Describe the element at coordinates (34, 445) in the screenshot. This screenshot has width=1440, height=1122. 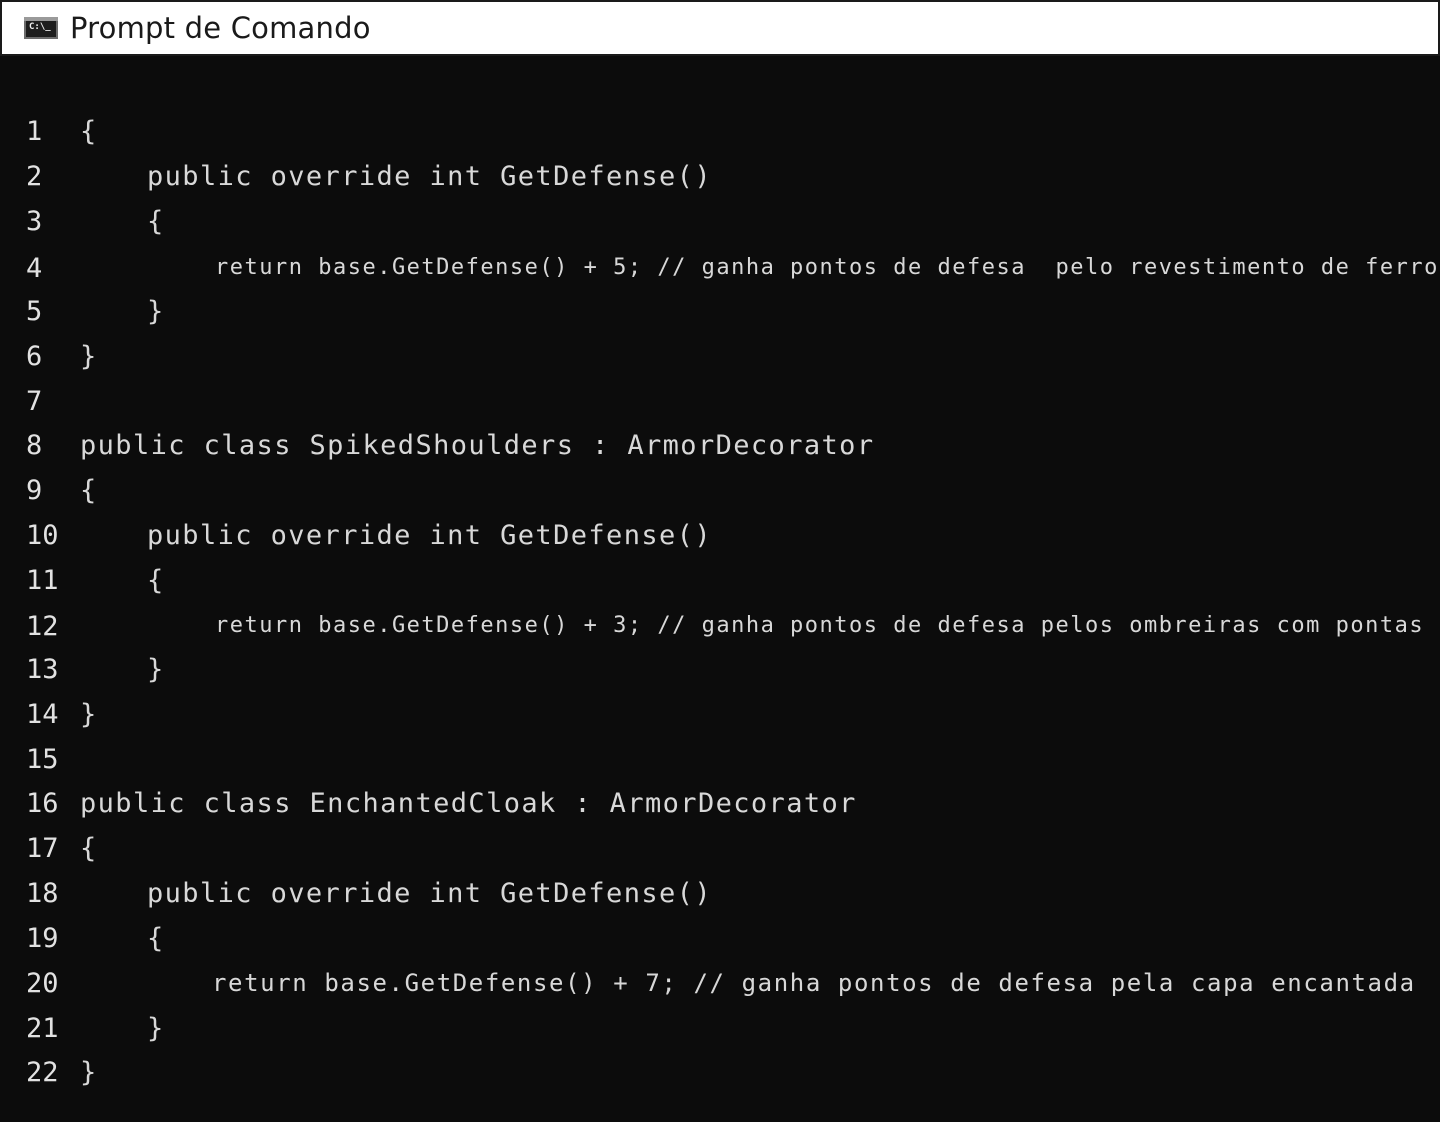
I see `line-number: 8` at that location.